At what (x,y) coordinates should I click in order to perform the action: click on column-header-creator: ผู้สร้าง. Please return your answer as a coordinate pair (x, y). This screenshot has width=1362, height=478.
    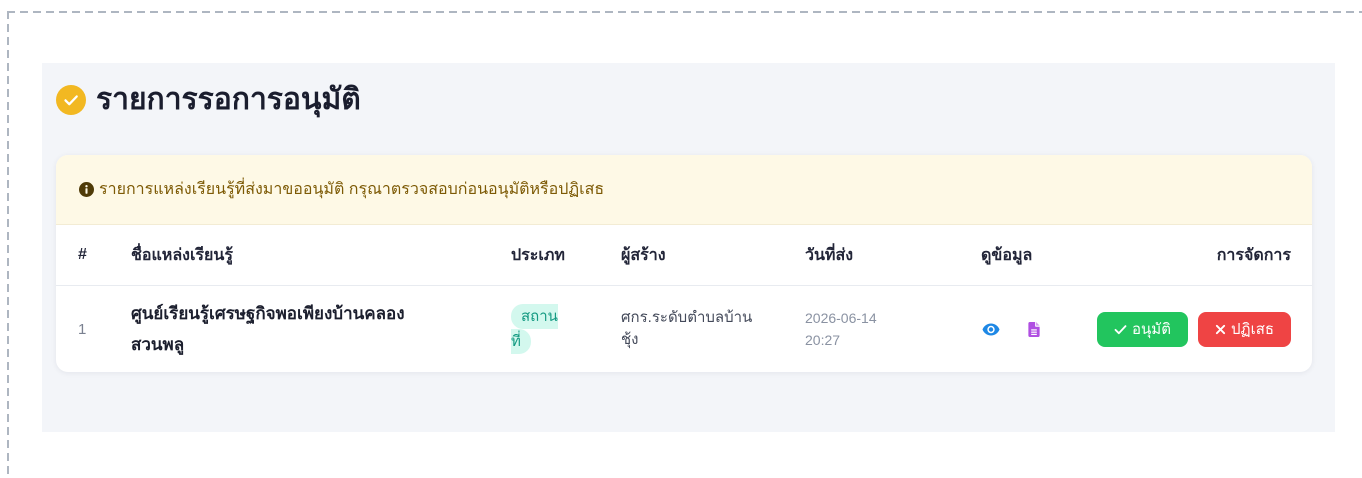
    Looking at the image, I should click on (643, 255).